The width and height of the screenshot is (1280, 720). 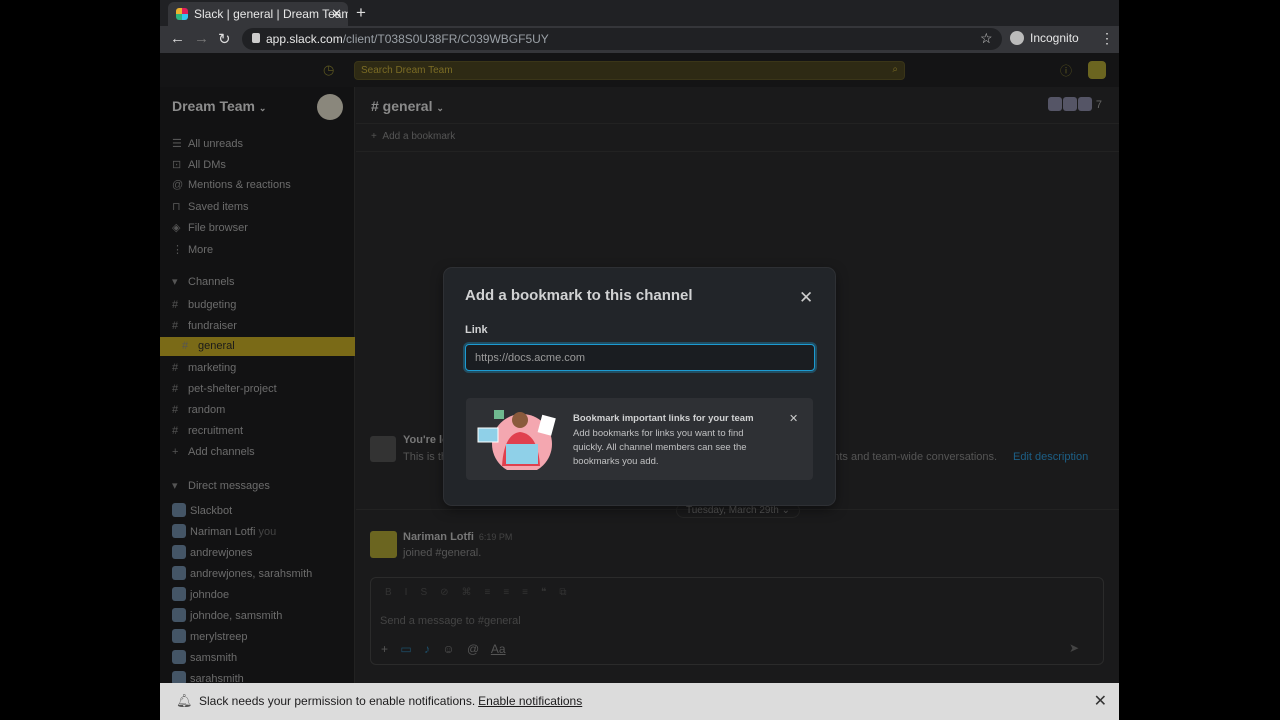 I want to click on intro-title: You're lo, so click(x=426, y=440).